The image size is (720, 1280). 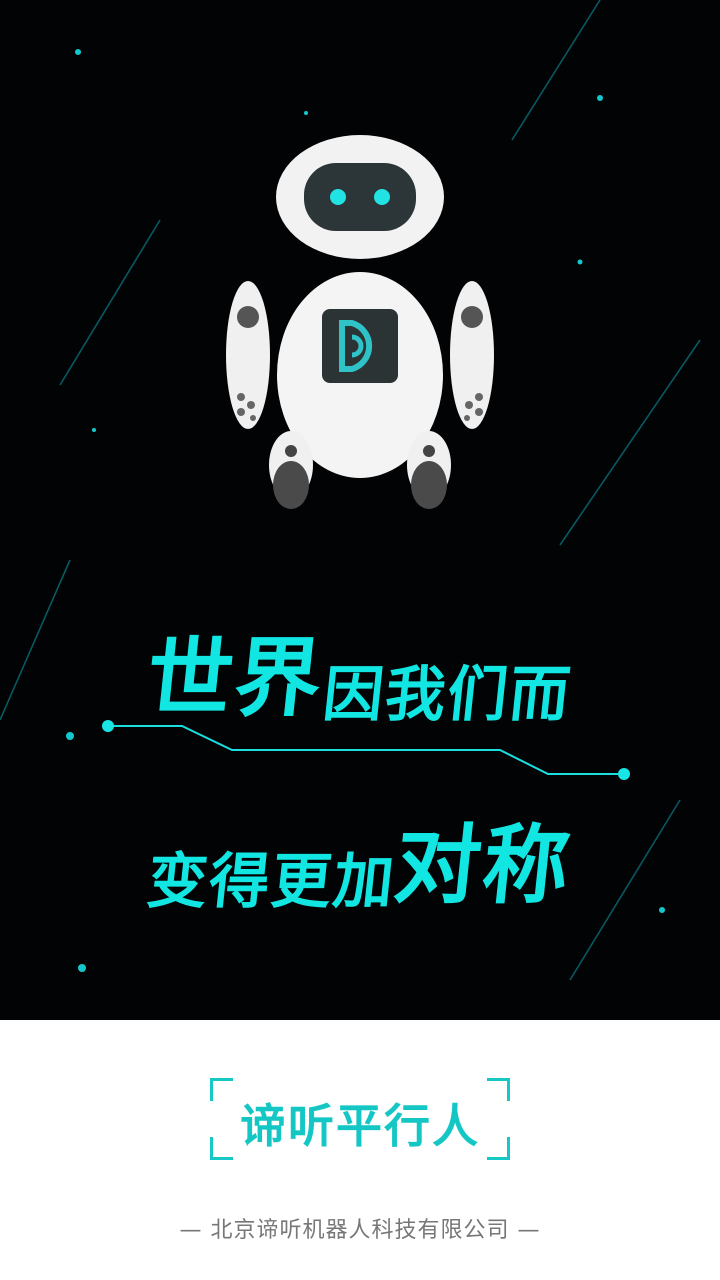 I want to click on brand-name: 谛听平行人, so click(x=360, y=1126).